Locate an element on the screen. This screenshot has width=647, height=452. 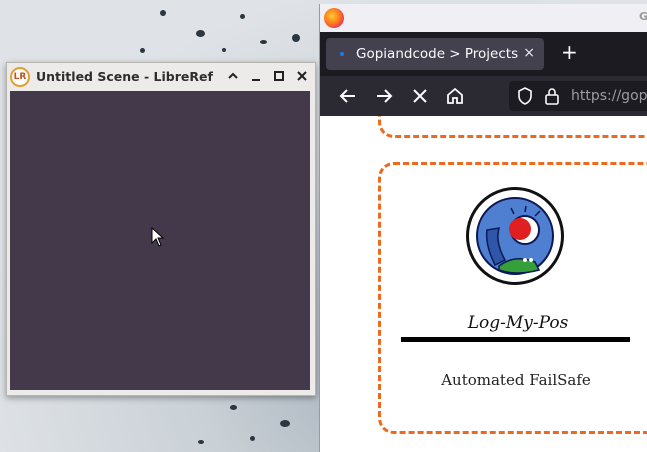
project-description: Automated FailSafe is located at coordinates (516, 380).